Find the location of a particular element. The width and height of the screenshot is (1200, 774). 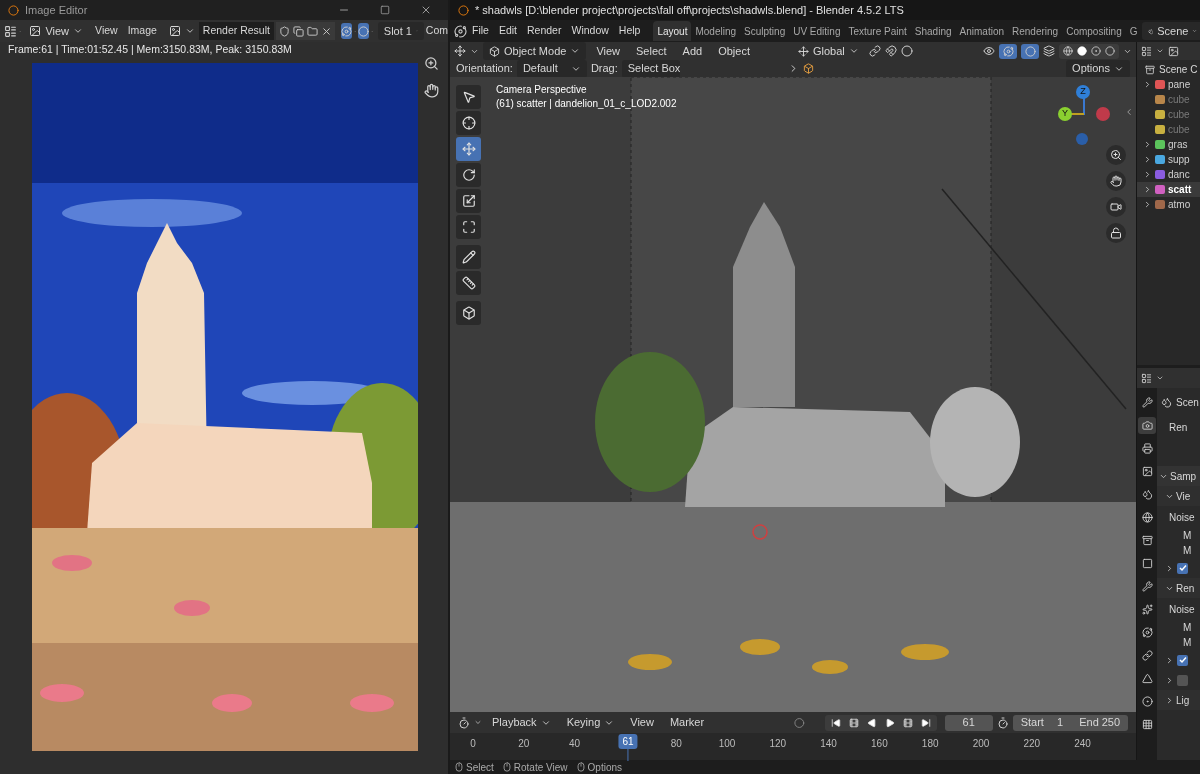

pivot-icon is located at coordinates (874, 51).